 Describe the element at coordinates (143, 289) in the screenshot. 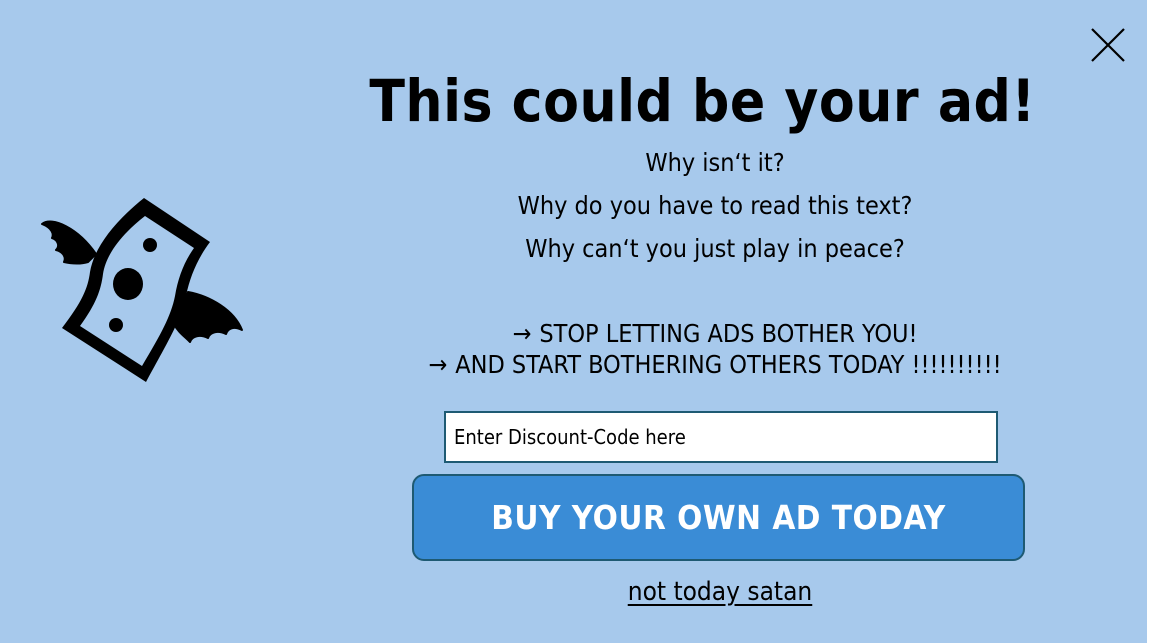

I see `flying-money-icon` at that location.